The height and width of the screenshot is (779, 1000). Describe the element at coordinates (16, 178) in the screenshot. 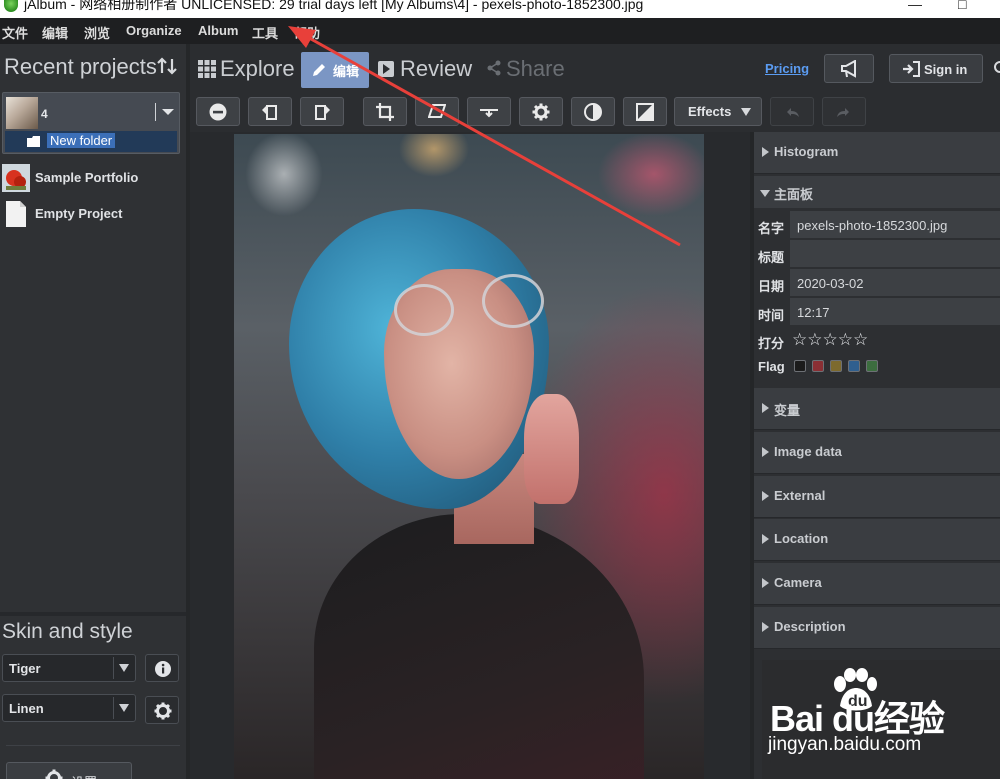

I see `flower-thumbnail` at that location.